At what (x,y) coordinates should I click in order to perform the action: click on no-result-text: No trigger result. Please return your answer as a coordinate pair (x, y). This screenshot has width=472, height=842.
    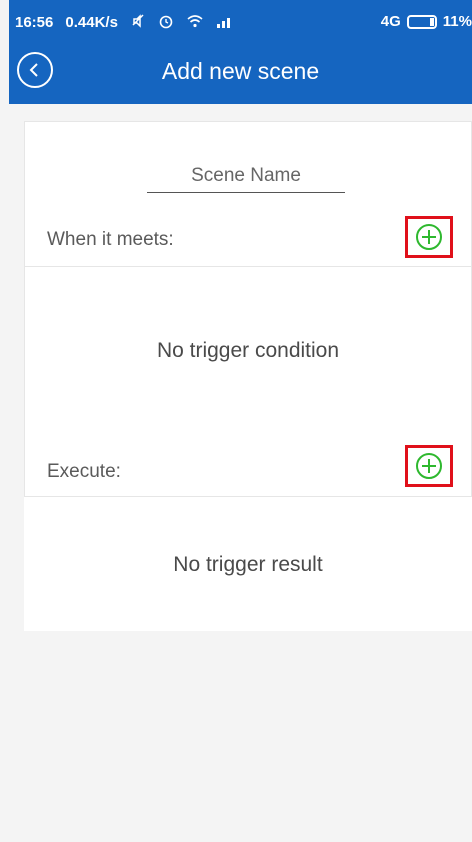
    Looking at the image, I should click on (248, 564).